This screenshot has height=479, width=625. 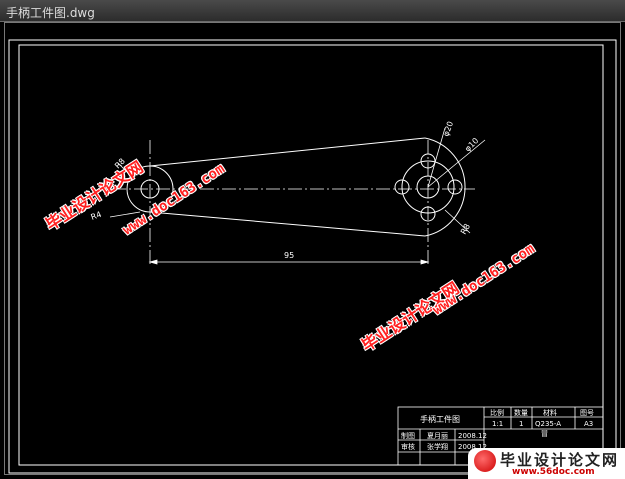 What do you see at coordinates (553, 472) in the screenshot?
I see `logo-url: www.56doc.com` at bounding box center [553, 472].